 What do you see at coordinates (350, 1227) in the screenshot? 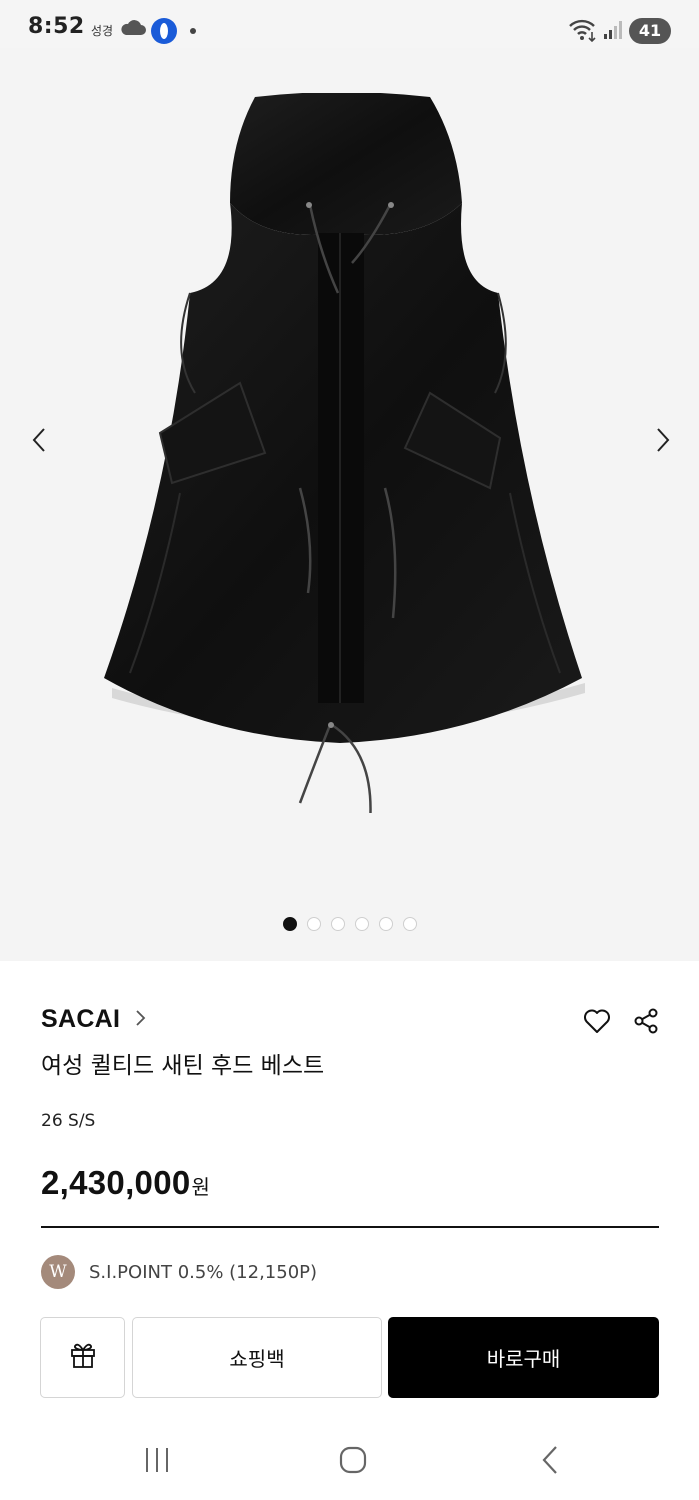
I see `divider` at bounding box center [350, 1227].